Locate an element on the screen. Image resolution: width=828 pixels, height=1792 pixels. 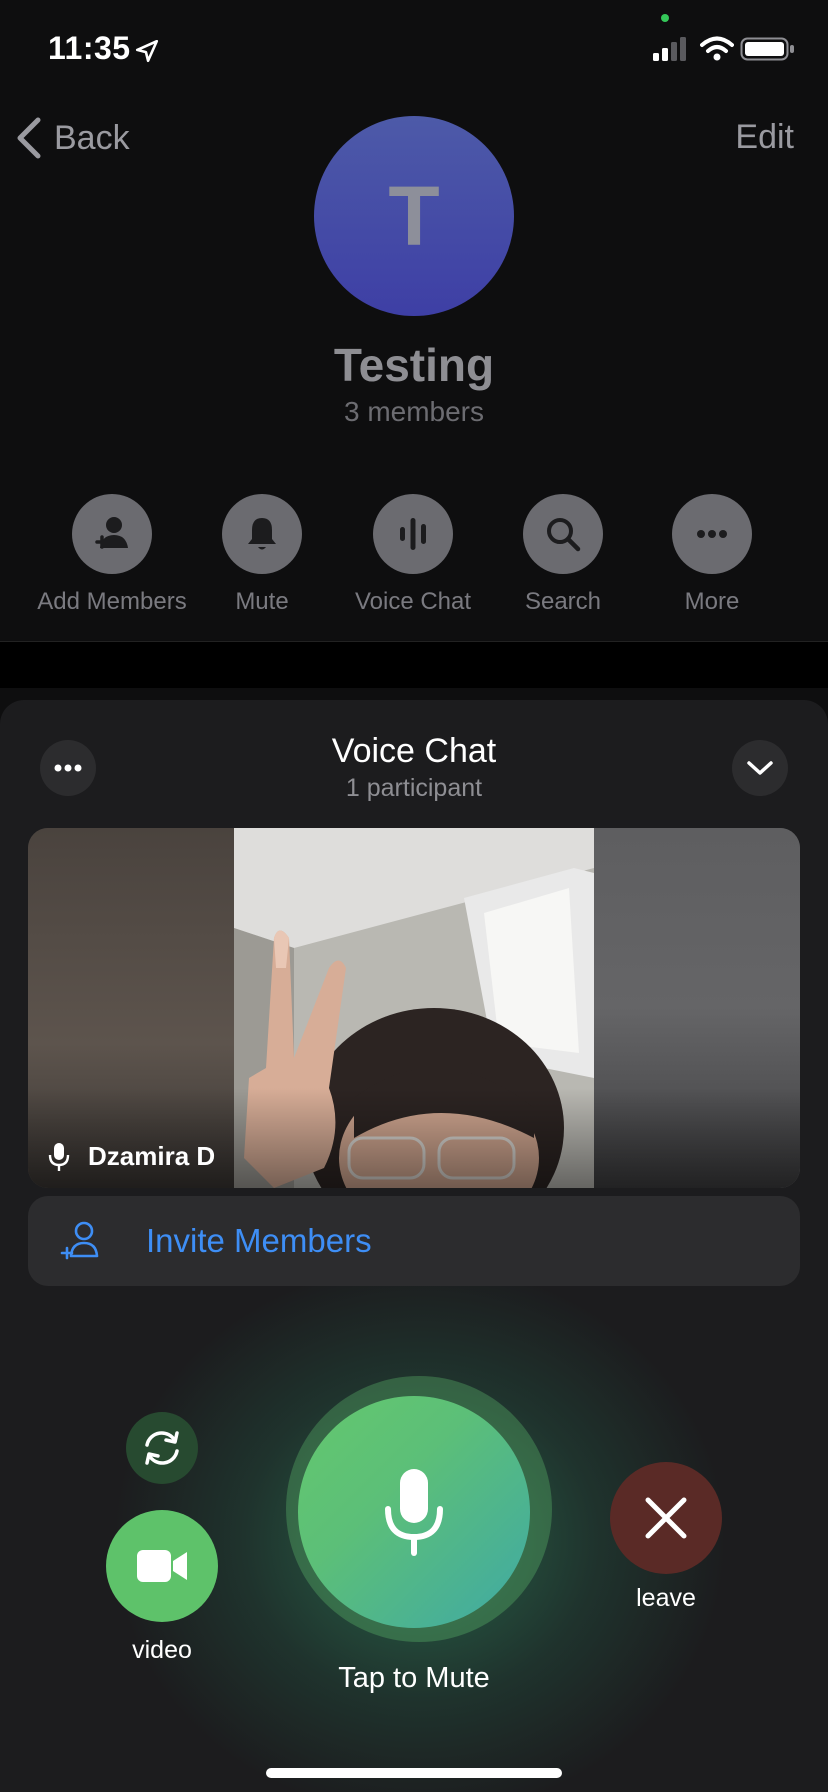
search-action: Search is located at coordinates (563, 555).